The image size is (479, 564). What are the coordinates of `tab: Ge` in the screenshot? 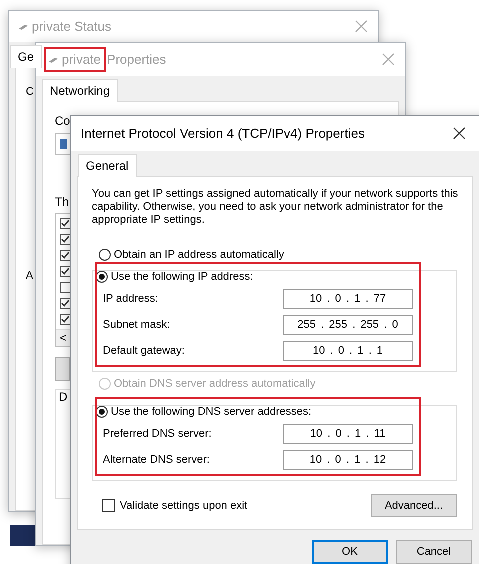 It's located at (26, 56).